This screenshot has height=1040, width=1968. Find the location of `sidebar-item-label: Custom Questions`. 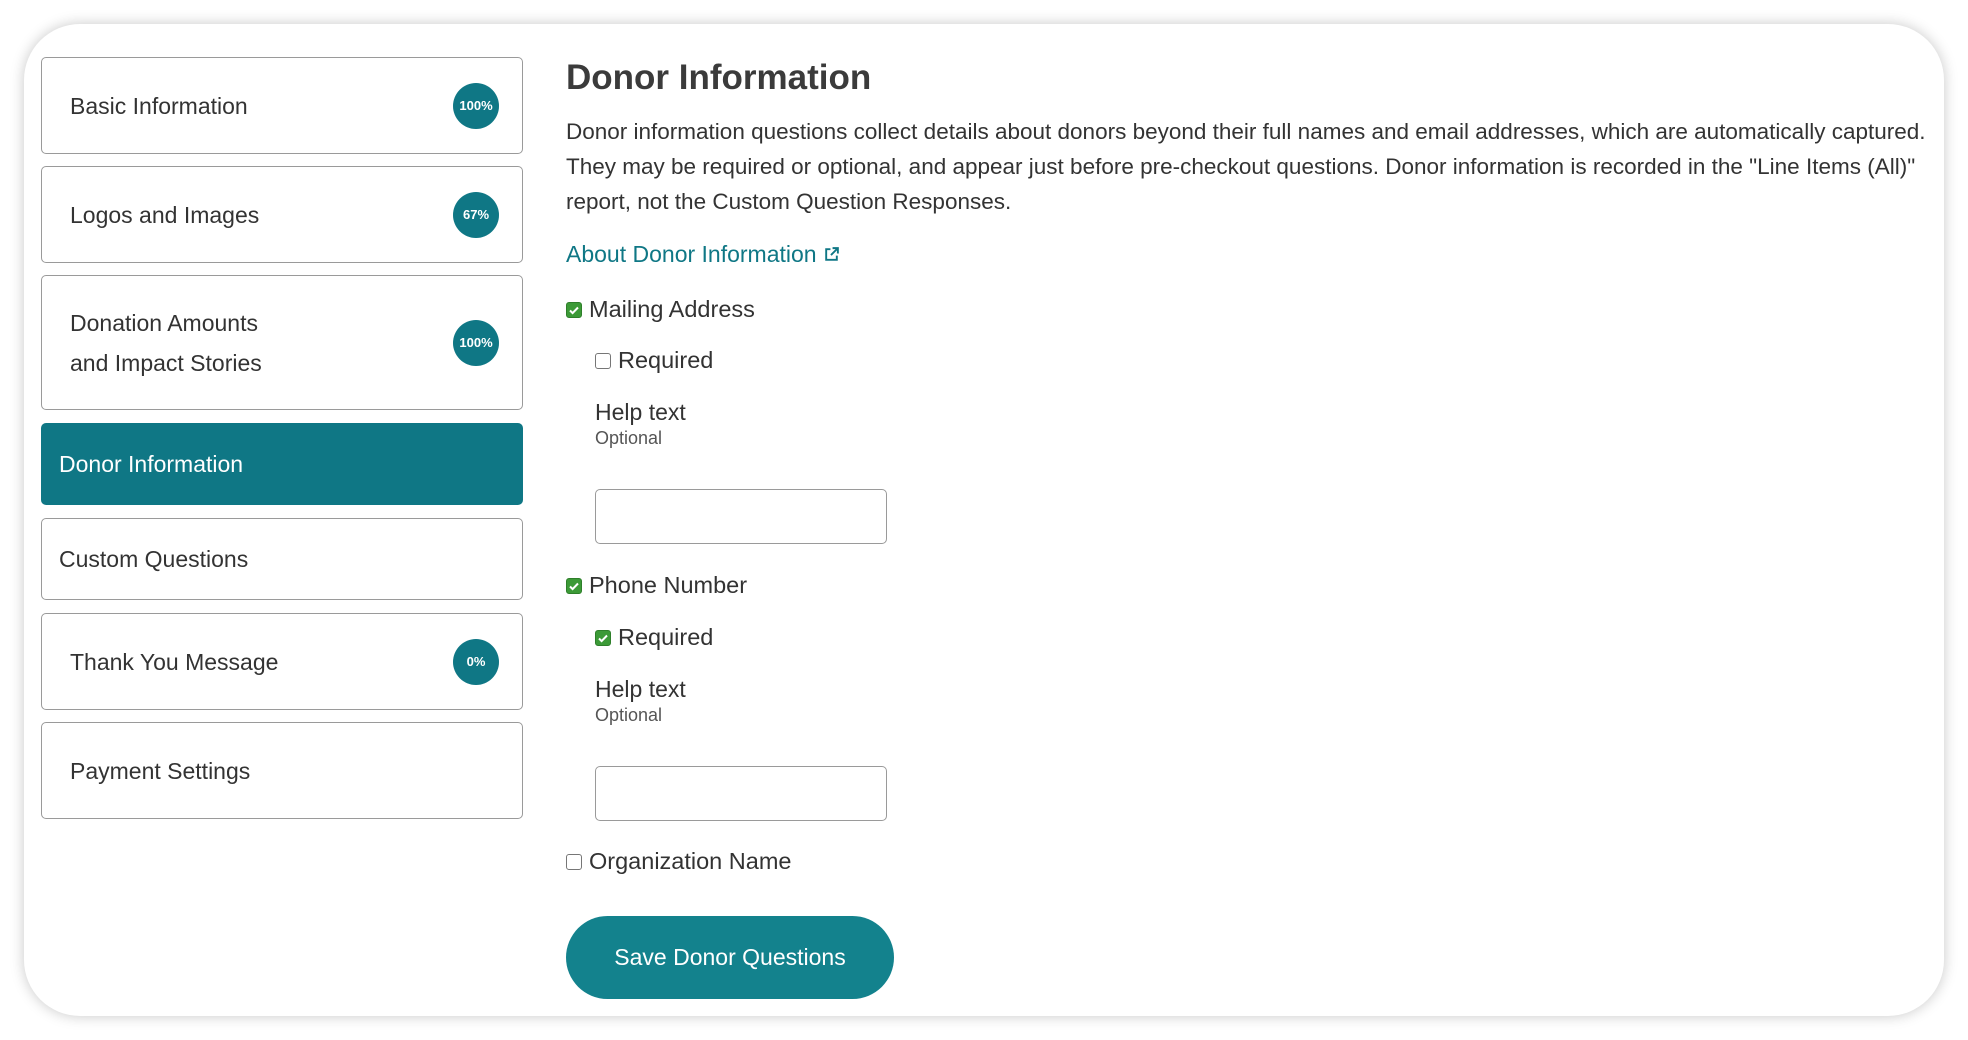

sidebar-item-label: Custom Questions is located at coordinates (154, 559).